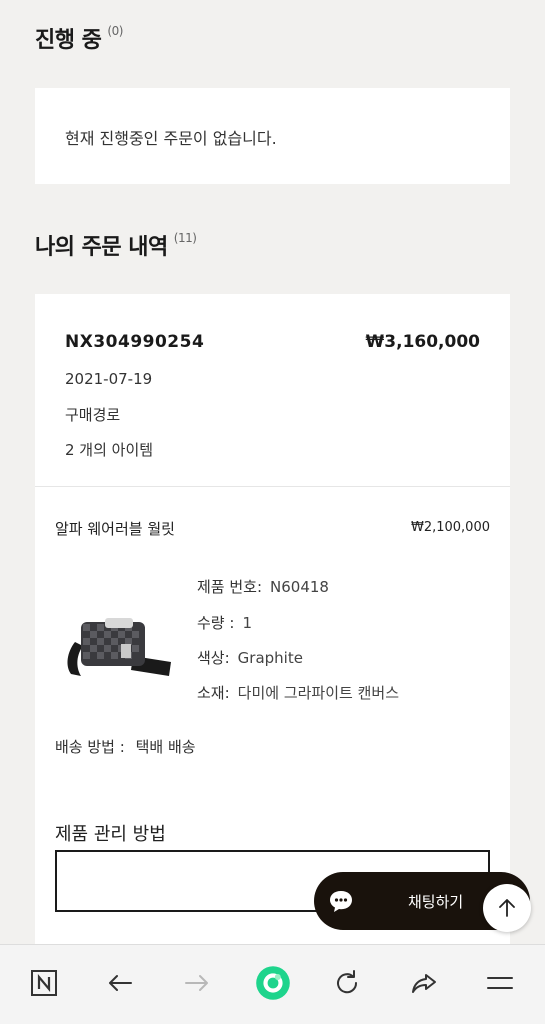 The width and height of the screenshot is (545, 1024). I want to click on quantity-row: 수량 : 1, so click(224, 622).